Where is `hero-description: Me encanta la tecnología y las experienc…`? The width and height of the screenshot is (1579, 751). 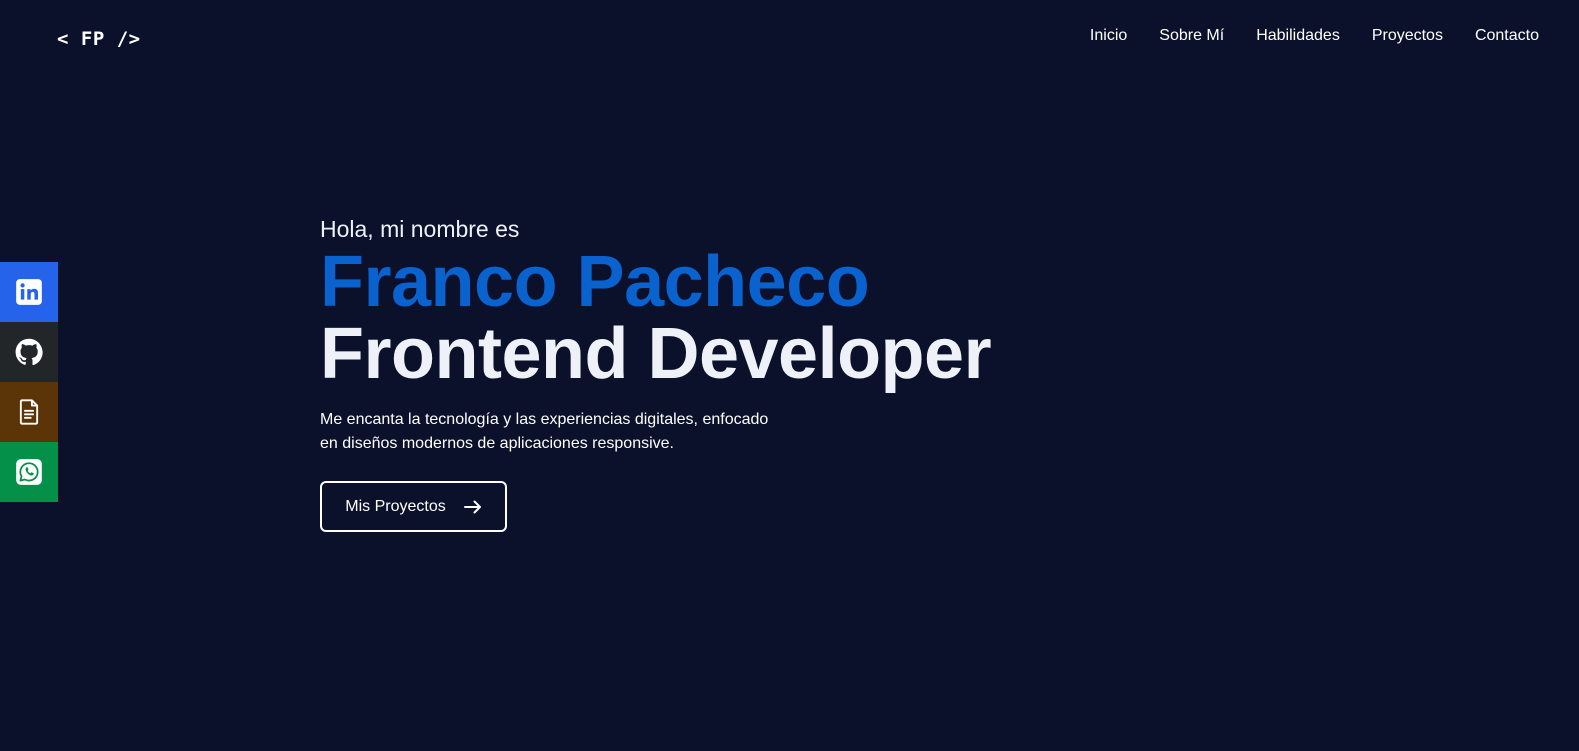 hero-description: Me encanta la tecnología y las experienc… is located at coordinates (544, 431).